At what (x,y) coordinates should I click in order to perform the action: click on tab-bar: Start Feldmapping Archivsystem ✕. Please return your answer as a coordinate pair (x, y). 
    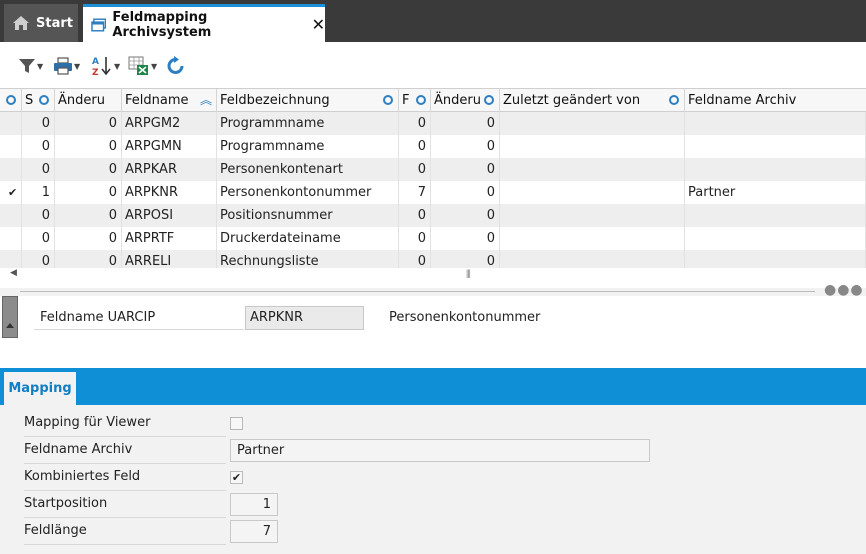
    Looking at the image, I should click on (433, 21).